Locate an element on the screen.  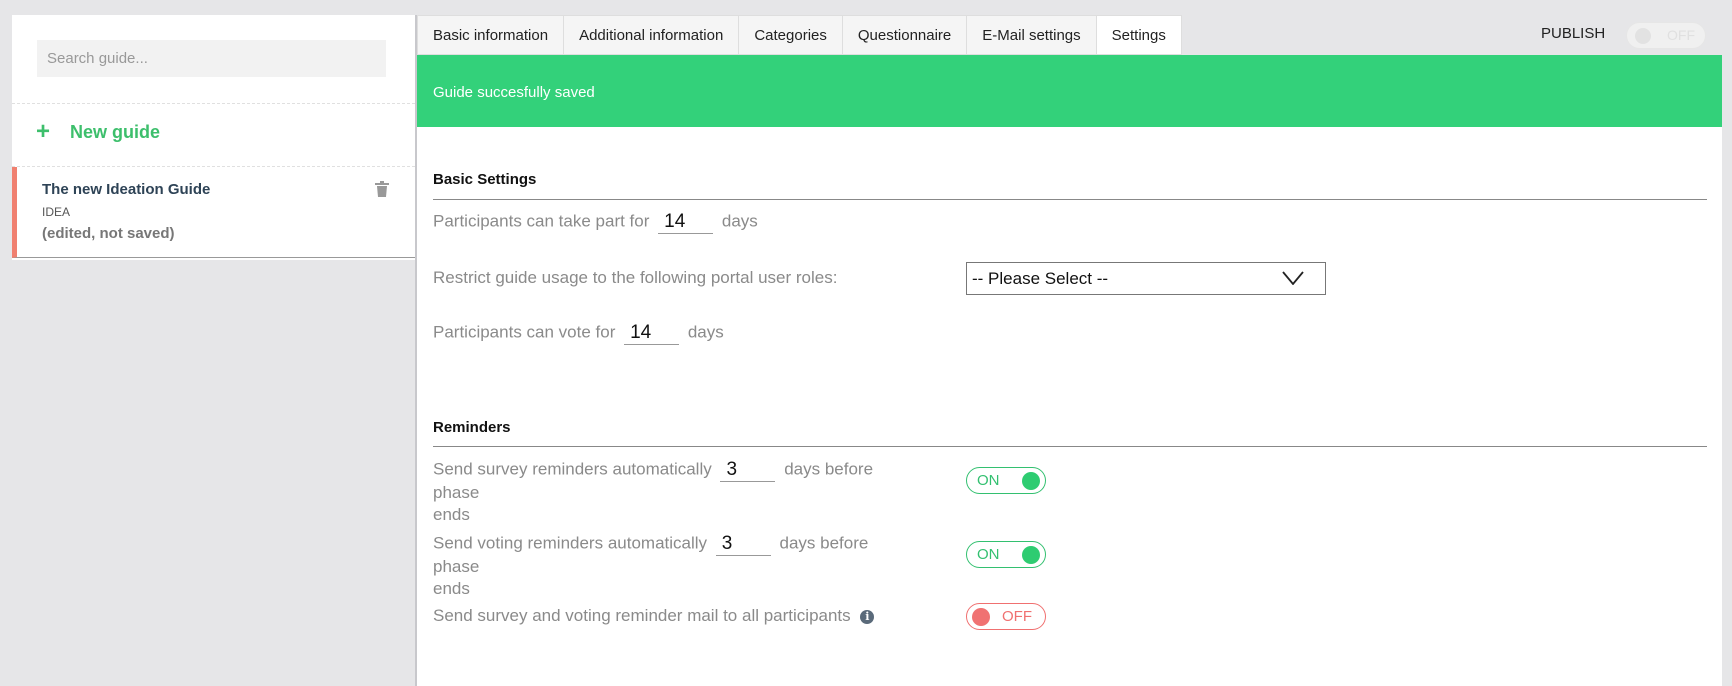
guide-type: IDEA is located at coordinates (56, 212).